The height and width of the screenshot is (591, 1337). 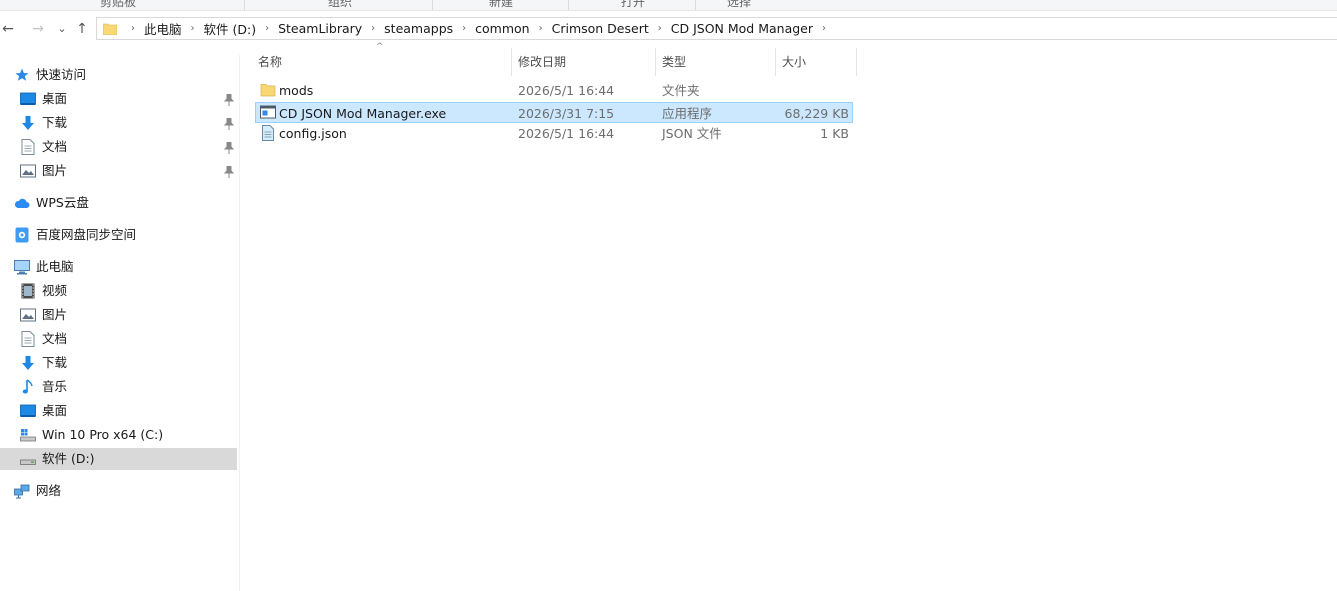 I want to click on breadcrumb-steamapps: steamapps, so click(x=418, y=28).